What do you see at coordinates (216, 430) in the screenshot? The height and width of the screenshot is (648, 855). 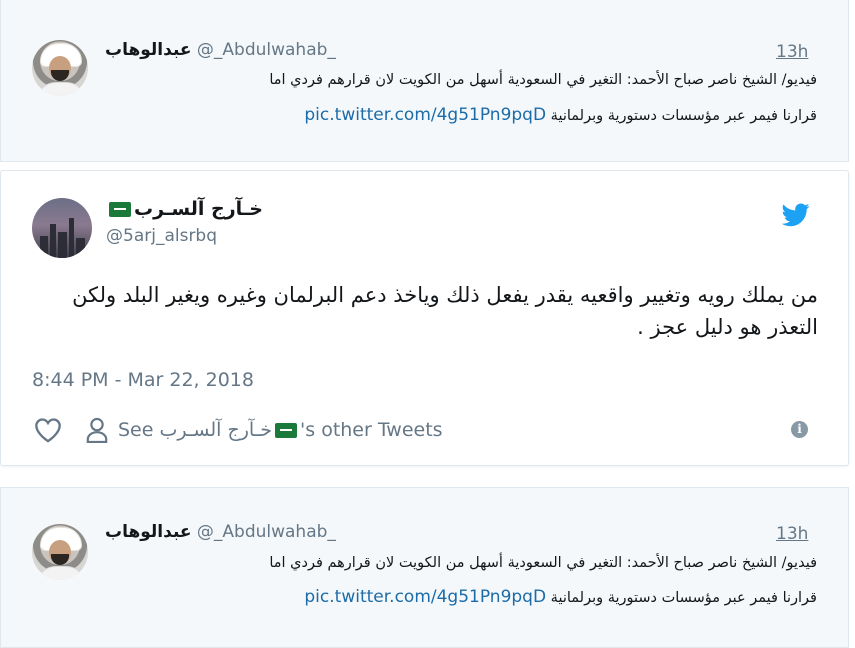 I see `see-author-name: خـآرج آلسـرب` at bounding box center [216, 430].